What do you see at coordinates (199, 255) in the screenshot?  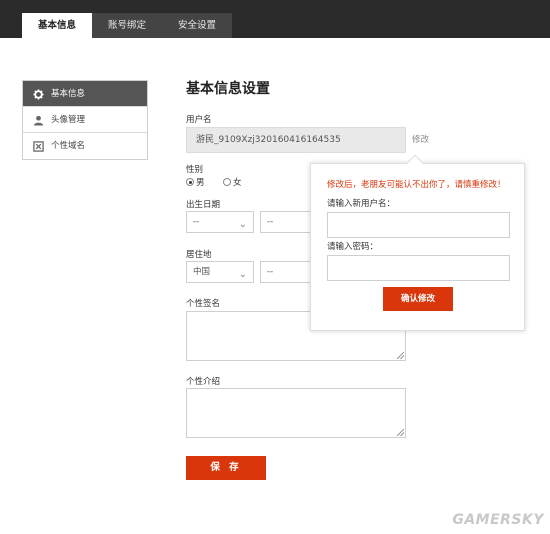 I see `residence-label: 居住地` at bounding box center [199, 255].